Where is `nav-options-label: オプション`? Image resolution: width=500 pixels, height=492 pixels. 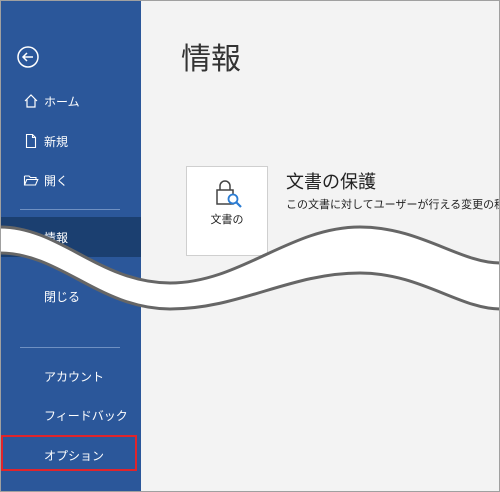 nav-options-label: オプション is located at coordinates (74, 455).